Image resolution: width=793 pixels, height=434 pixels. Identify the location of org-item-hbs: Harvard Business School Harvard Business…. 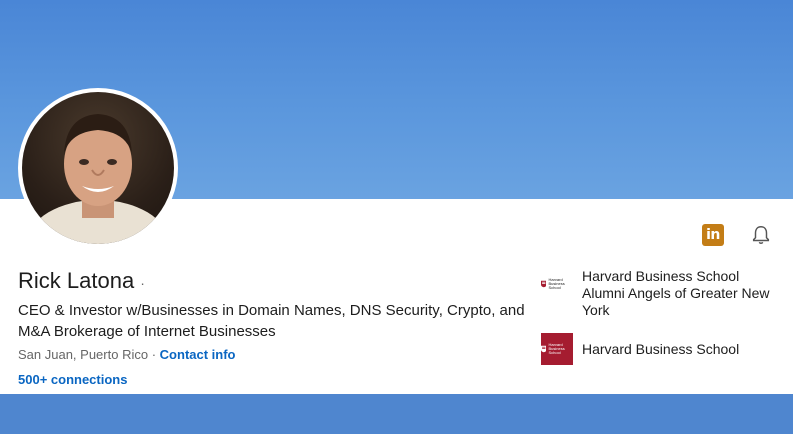
(661, 349).